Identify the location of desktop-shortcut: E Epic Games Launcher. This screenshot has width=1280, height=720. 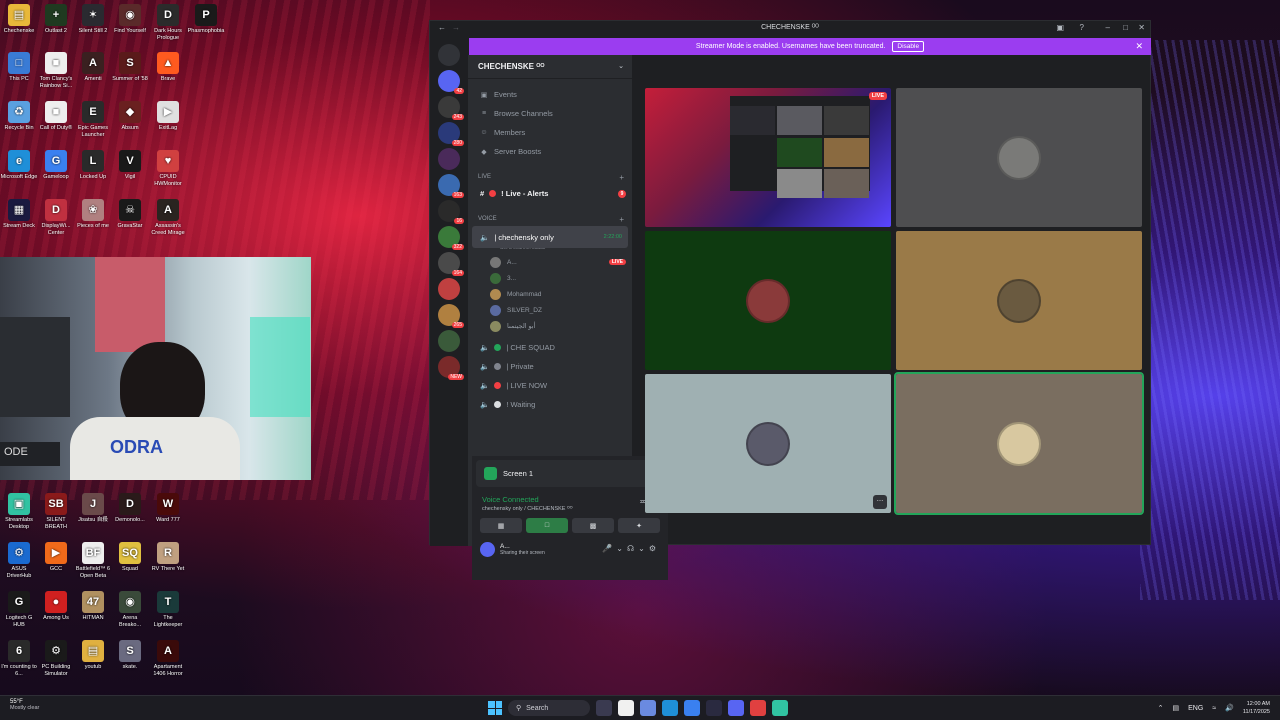
(93, 119).